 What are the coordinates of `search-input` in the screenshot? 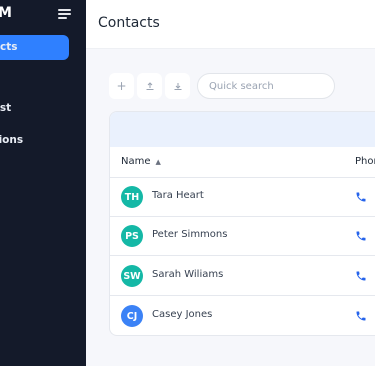 It's located at (266, 86).